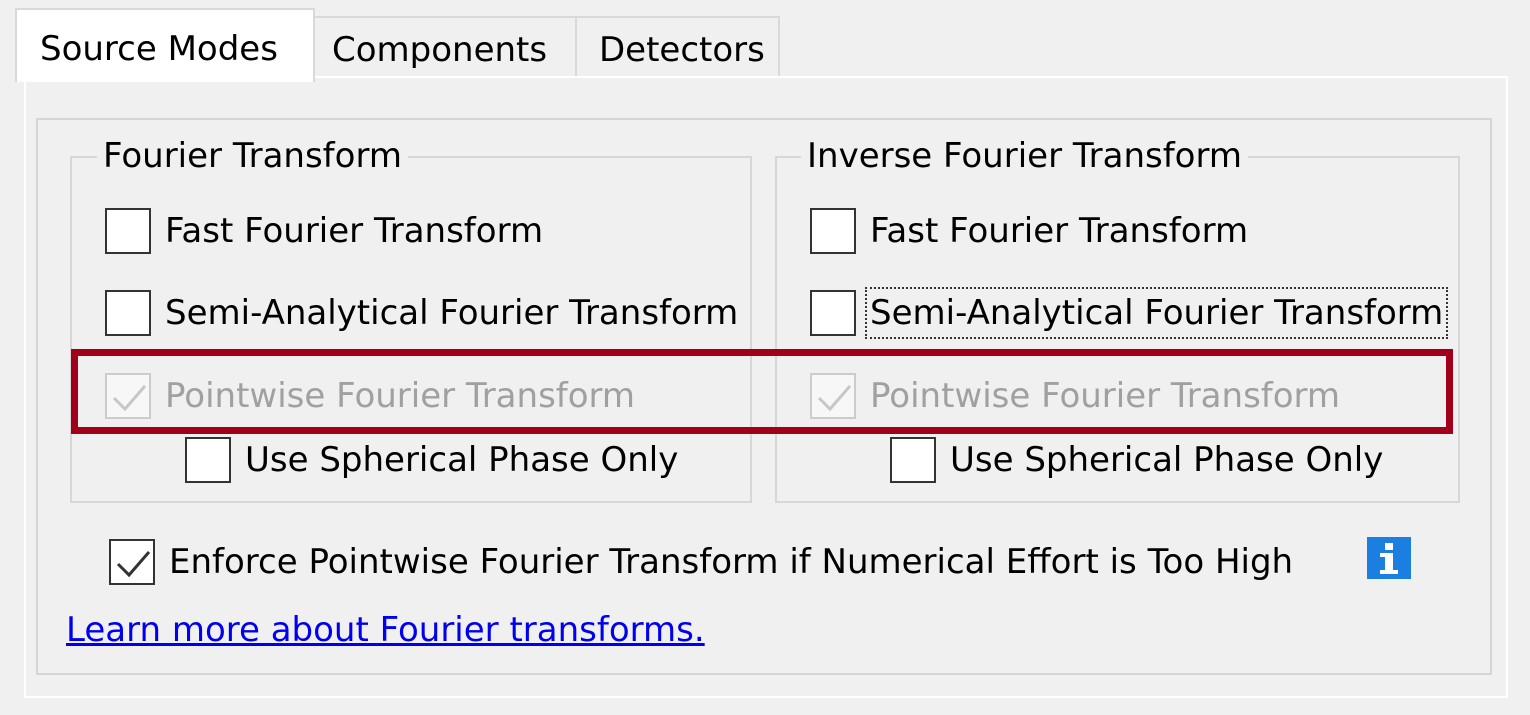  What do you see at coordinates (354, 231) in the screenshot?
I see `fft-label: Fast Fourier Transform` at bounding box center [354, 231].